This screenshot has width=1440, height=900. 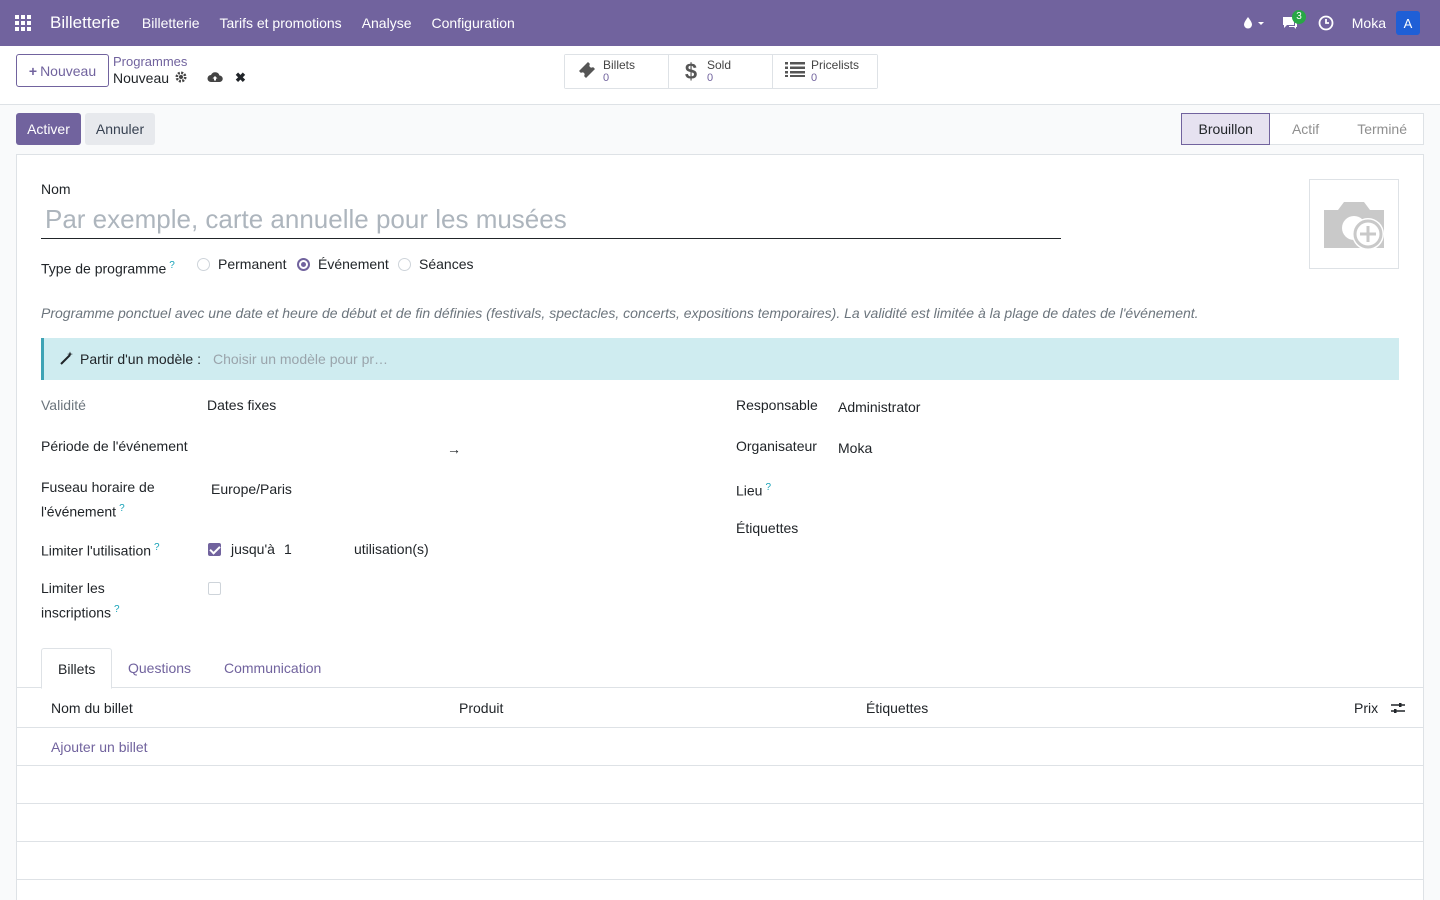 What do you see at coordinates (387, 23) in the screenshot?
I see `menu-analyse: Analyse` at bounding box center [387, 23].